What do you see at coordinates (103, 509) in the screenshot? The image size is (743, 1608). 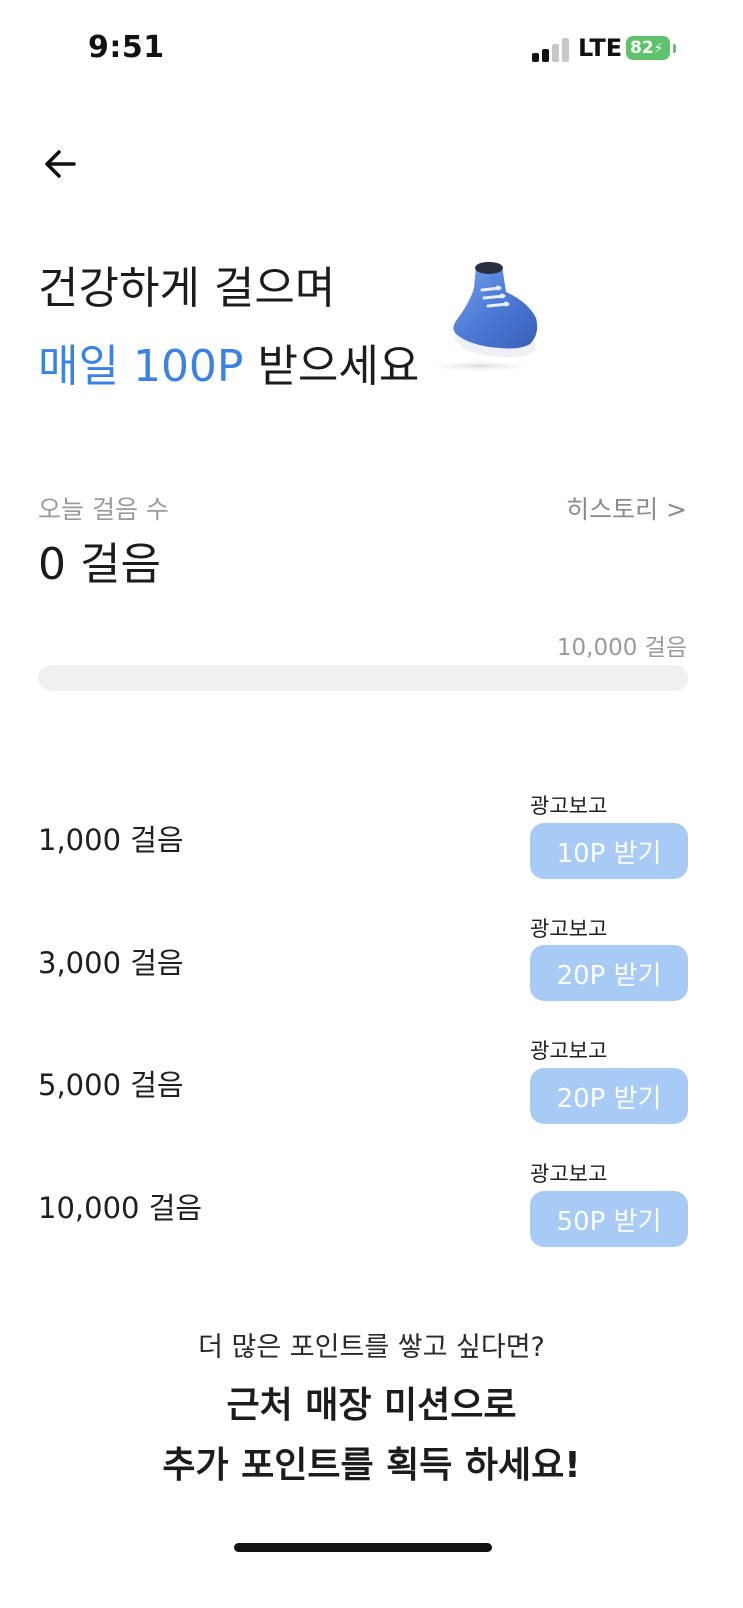 I see `today-steps-label: 오늘 걸음 수` at bounding box center [103, 509].